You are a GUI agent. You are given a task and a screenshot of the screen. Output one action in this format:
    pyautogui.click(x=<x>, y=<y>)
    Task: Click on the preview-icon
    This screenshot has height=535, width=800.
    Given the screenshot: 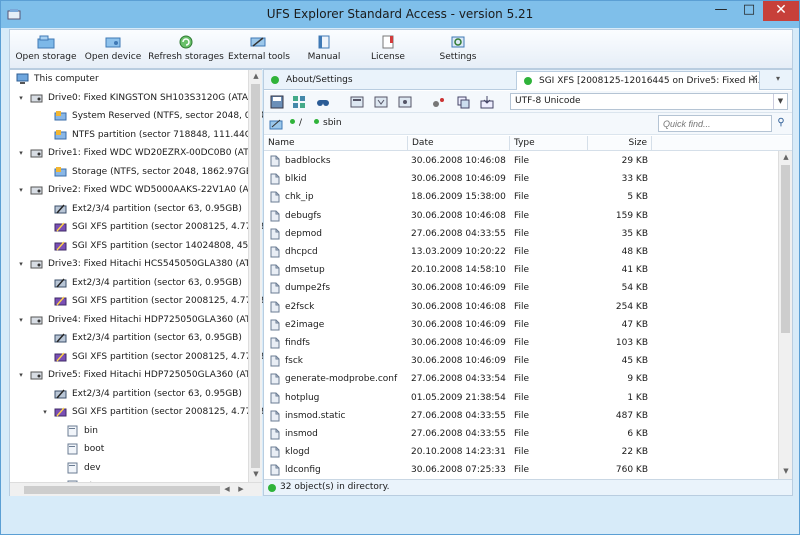 What is the action you would take?
    pyautogui.click(x=381, y=102)
    